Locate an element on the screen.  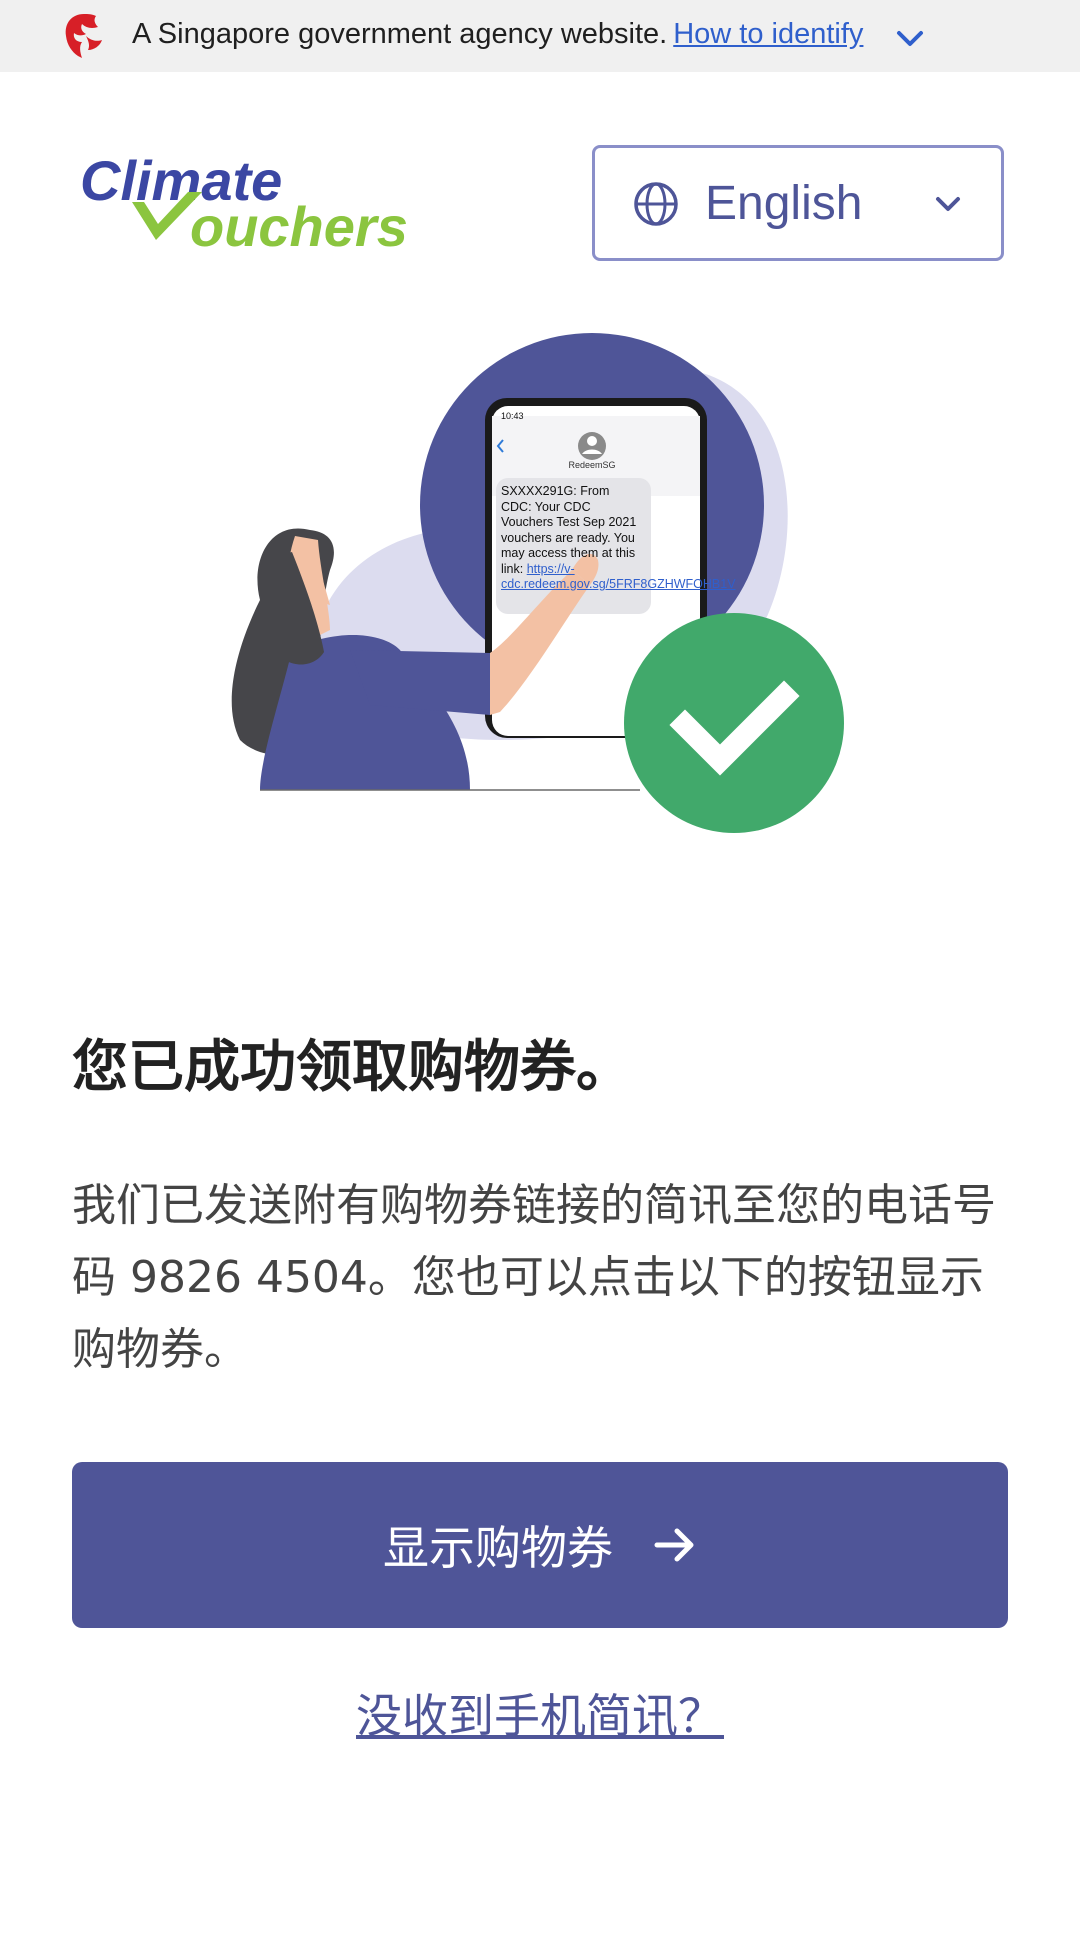
show-vouchers-button: 显示购物券 is located at coordinates (540, 1545).